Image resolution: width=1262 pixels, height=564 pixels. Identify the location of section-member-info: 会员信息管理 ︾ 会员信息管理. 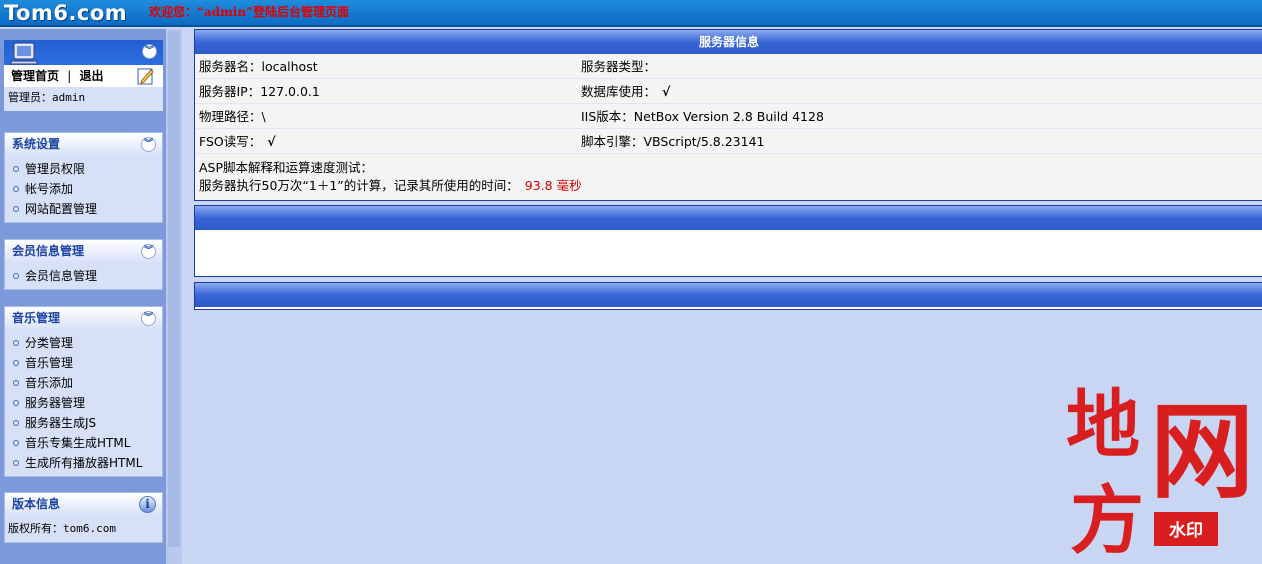
(83, 264).